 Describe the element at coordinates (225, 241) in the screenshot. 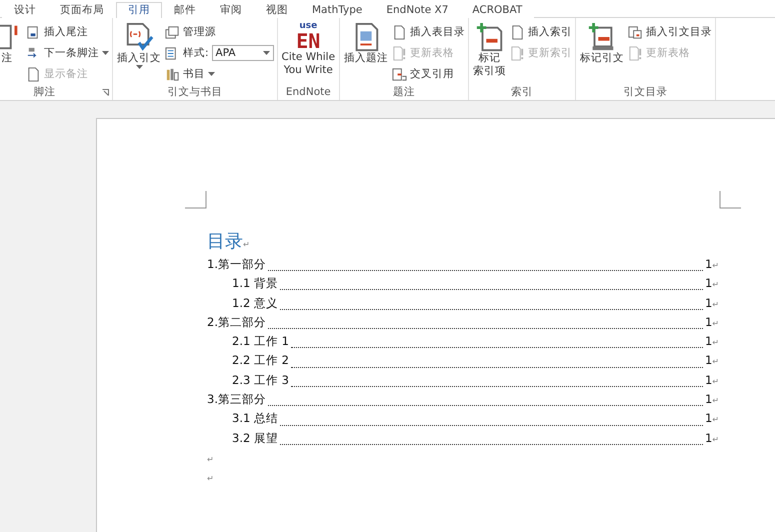

I see `toc-heading: 目录` at that location.